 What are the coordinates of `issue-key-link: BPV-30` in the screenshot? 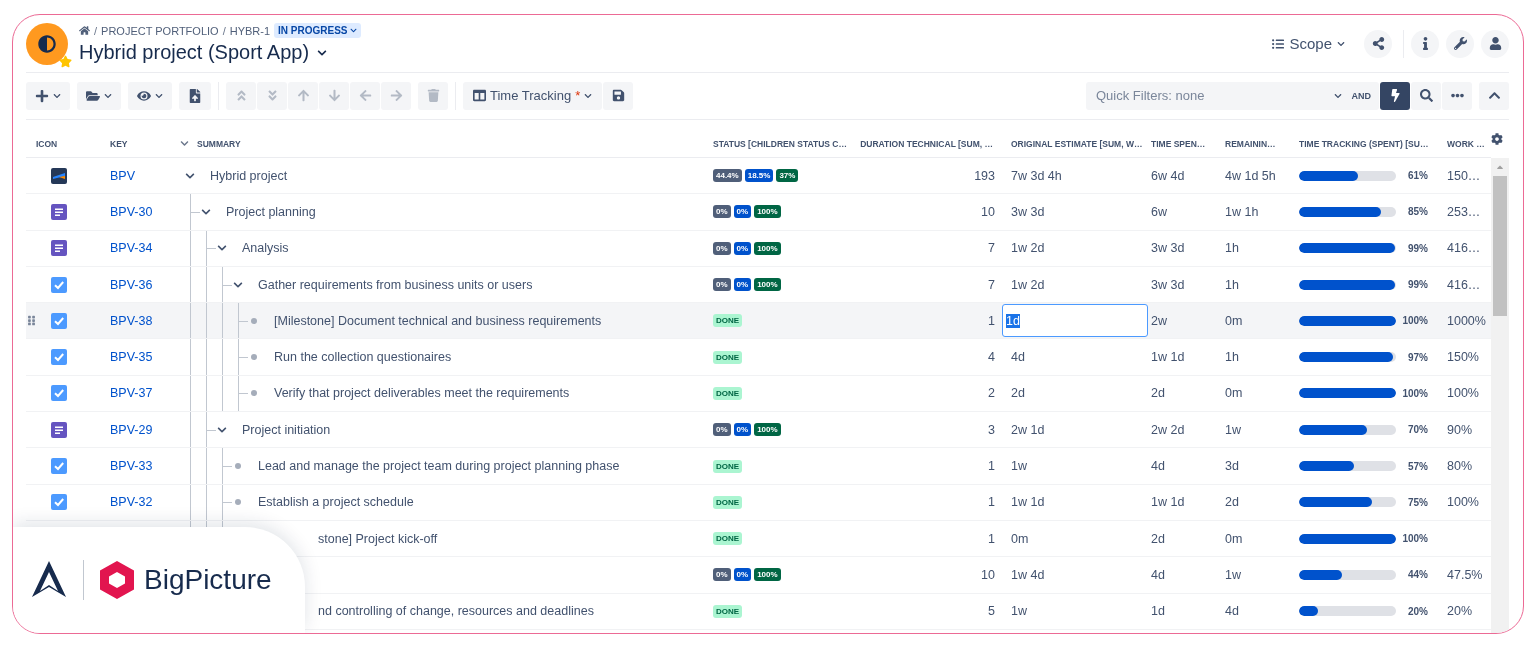 It's located at (131, 211).